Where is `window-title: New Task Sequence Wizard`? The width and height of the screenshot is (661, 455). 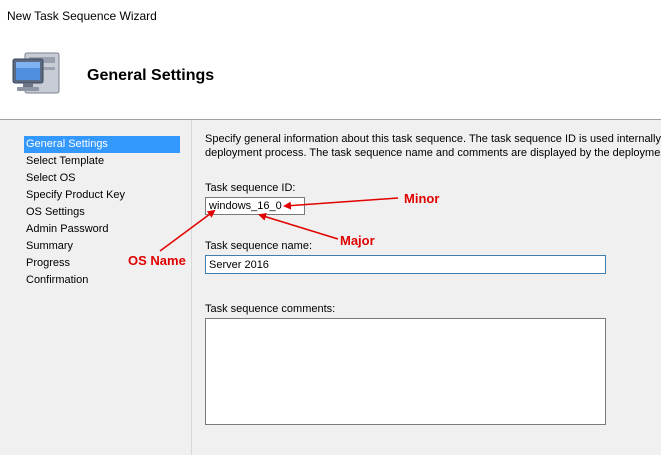
window-title: New Task Sequence Wizard is located at coordinates (82, 16).